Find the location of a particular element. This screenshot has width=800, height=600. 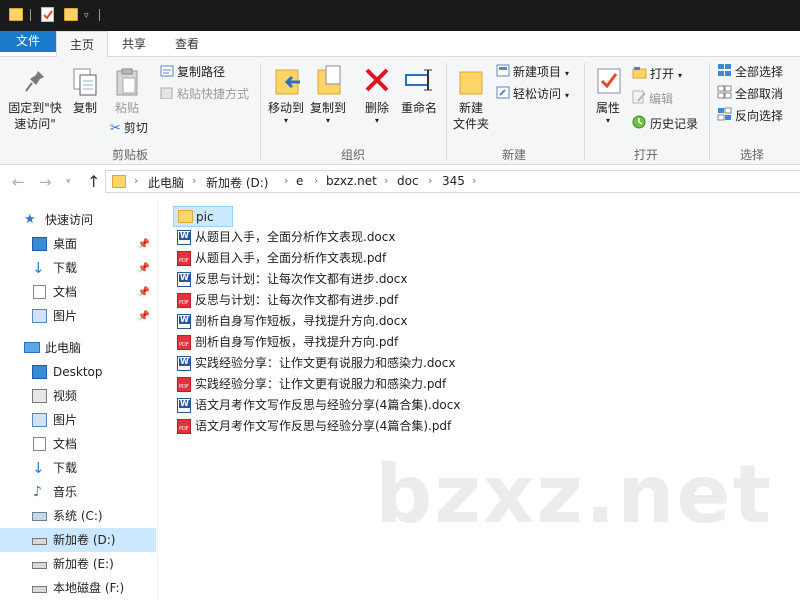

breadcrumb-item: 新加卷 (D:) is located at coordinates (237, 182).